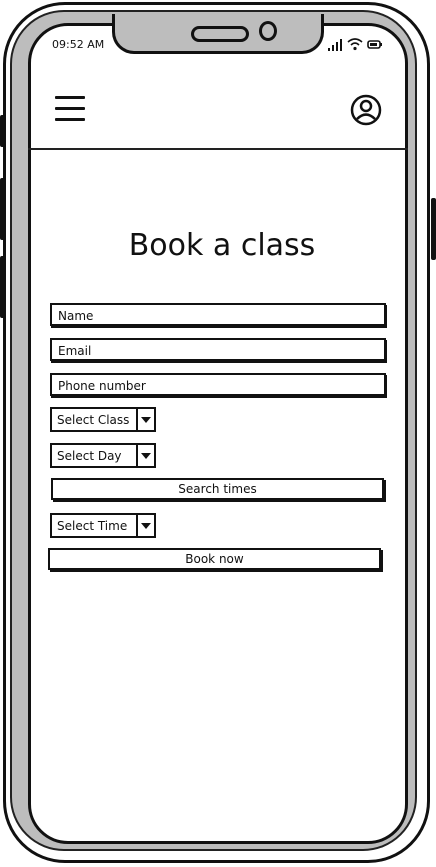 This screenshot has width=436, height=867. I want to click on day-select-label: Select Day, so click(89, 455).